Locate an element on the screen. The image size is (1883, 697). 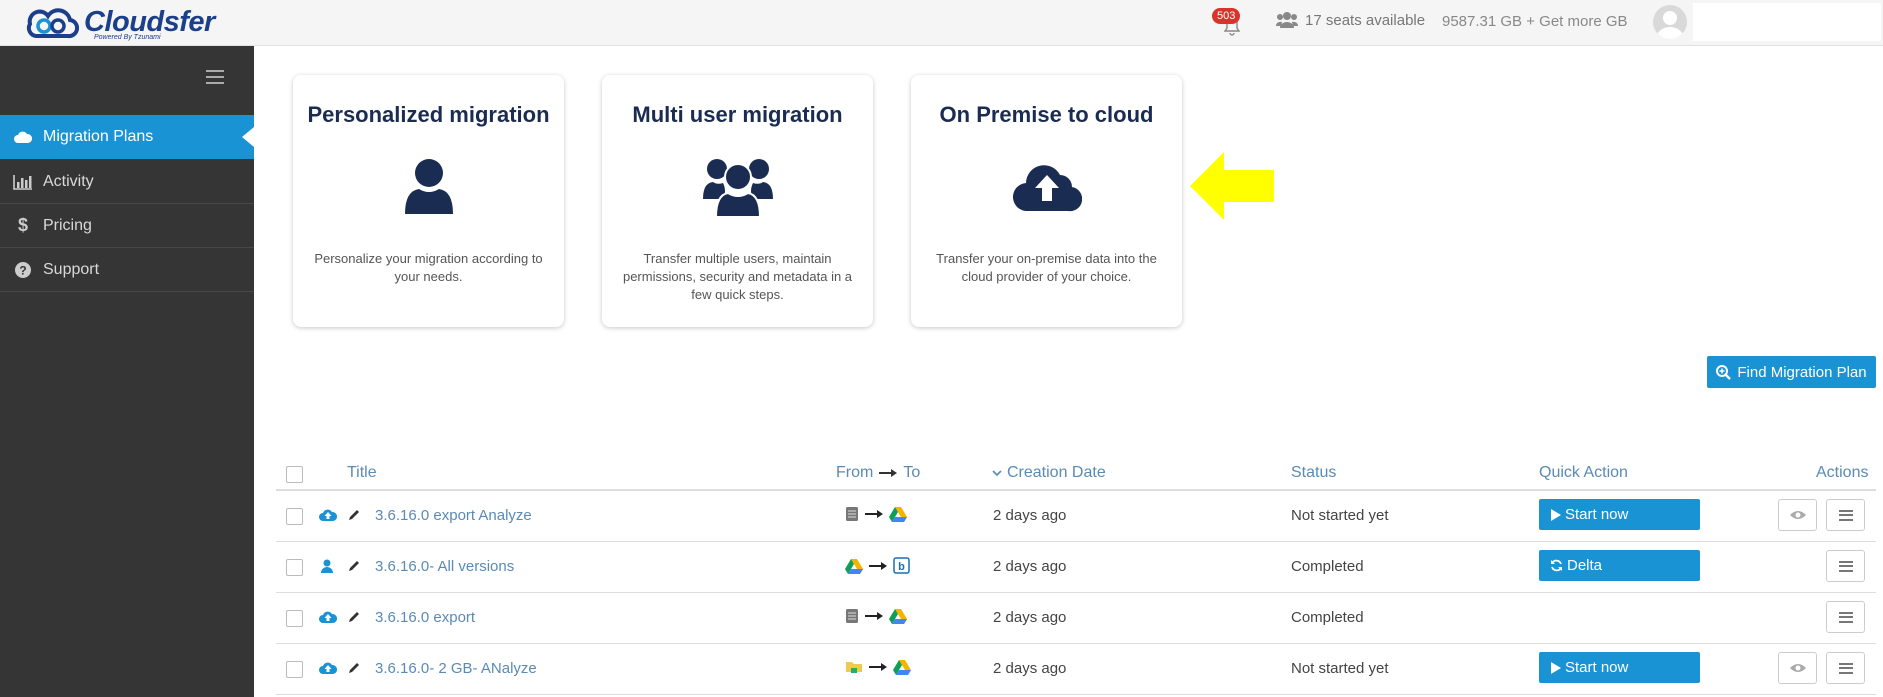
logo-icon is located at coordinates (53, 23).